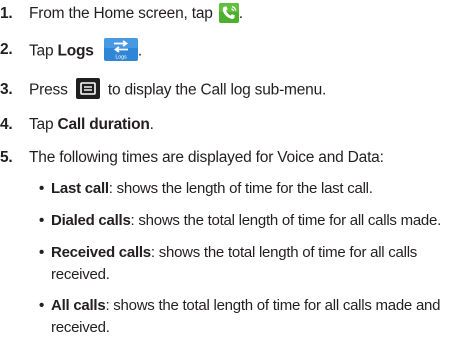 This screenshot has height=342, width=466. What do you see at coordinates (87, 88) in the screenshot?
I see `menu-icon` at bounding box center [87, 88].